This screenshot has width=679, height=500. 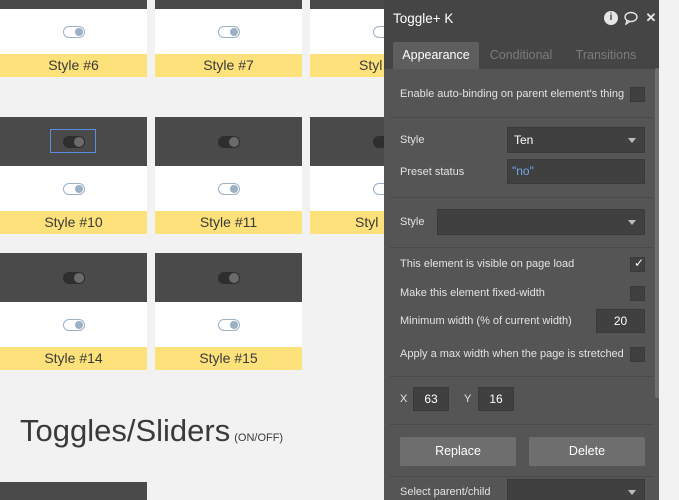 What do you see at coordinates (412, 140) in the screenshot?
I see `style-label: Style` at bounding box center [412, 140].